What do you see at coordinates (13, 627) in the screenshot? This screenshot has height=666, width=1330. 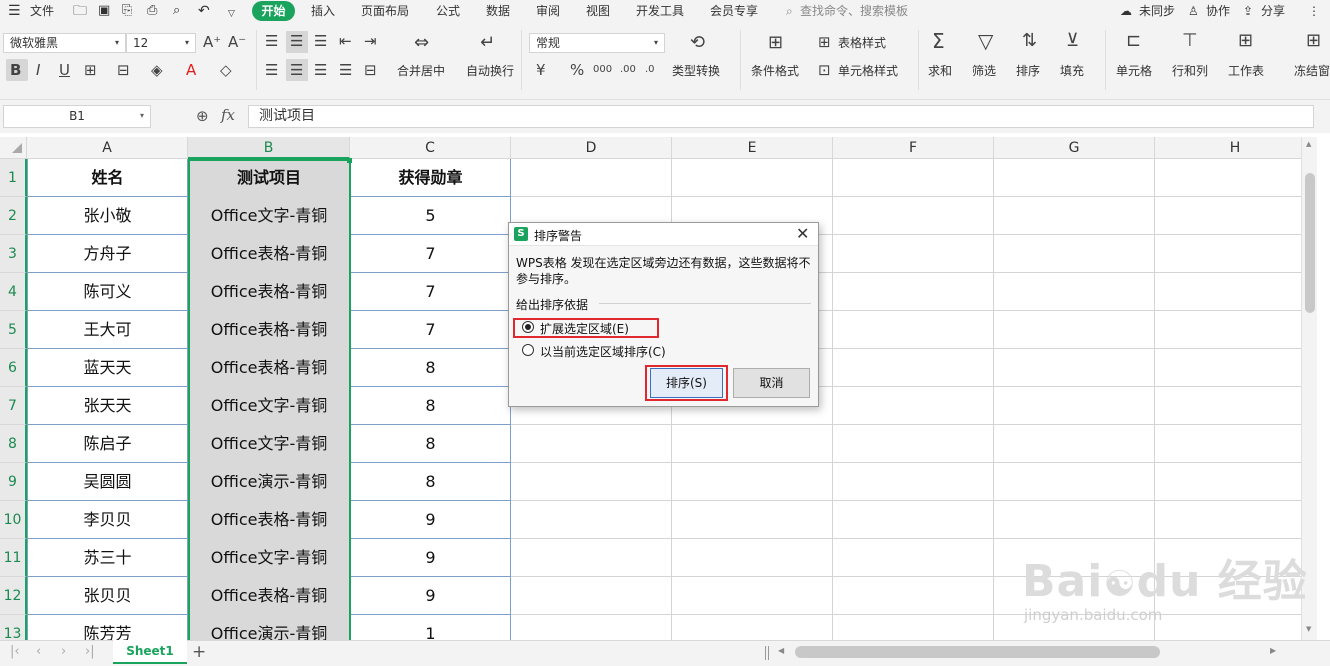 I see `row-header: 13` at bounding box center [13, 627].